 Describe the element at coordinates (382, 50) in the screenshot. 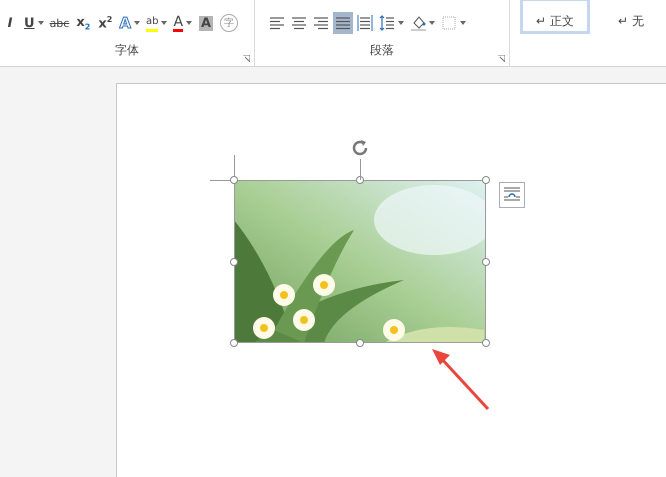

I see `group-label: 段落` at that location.